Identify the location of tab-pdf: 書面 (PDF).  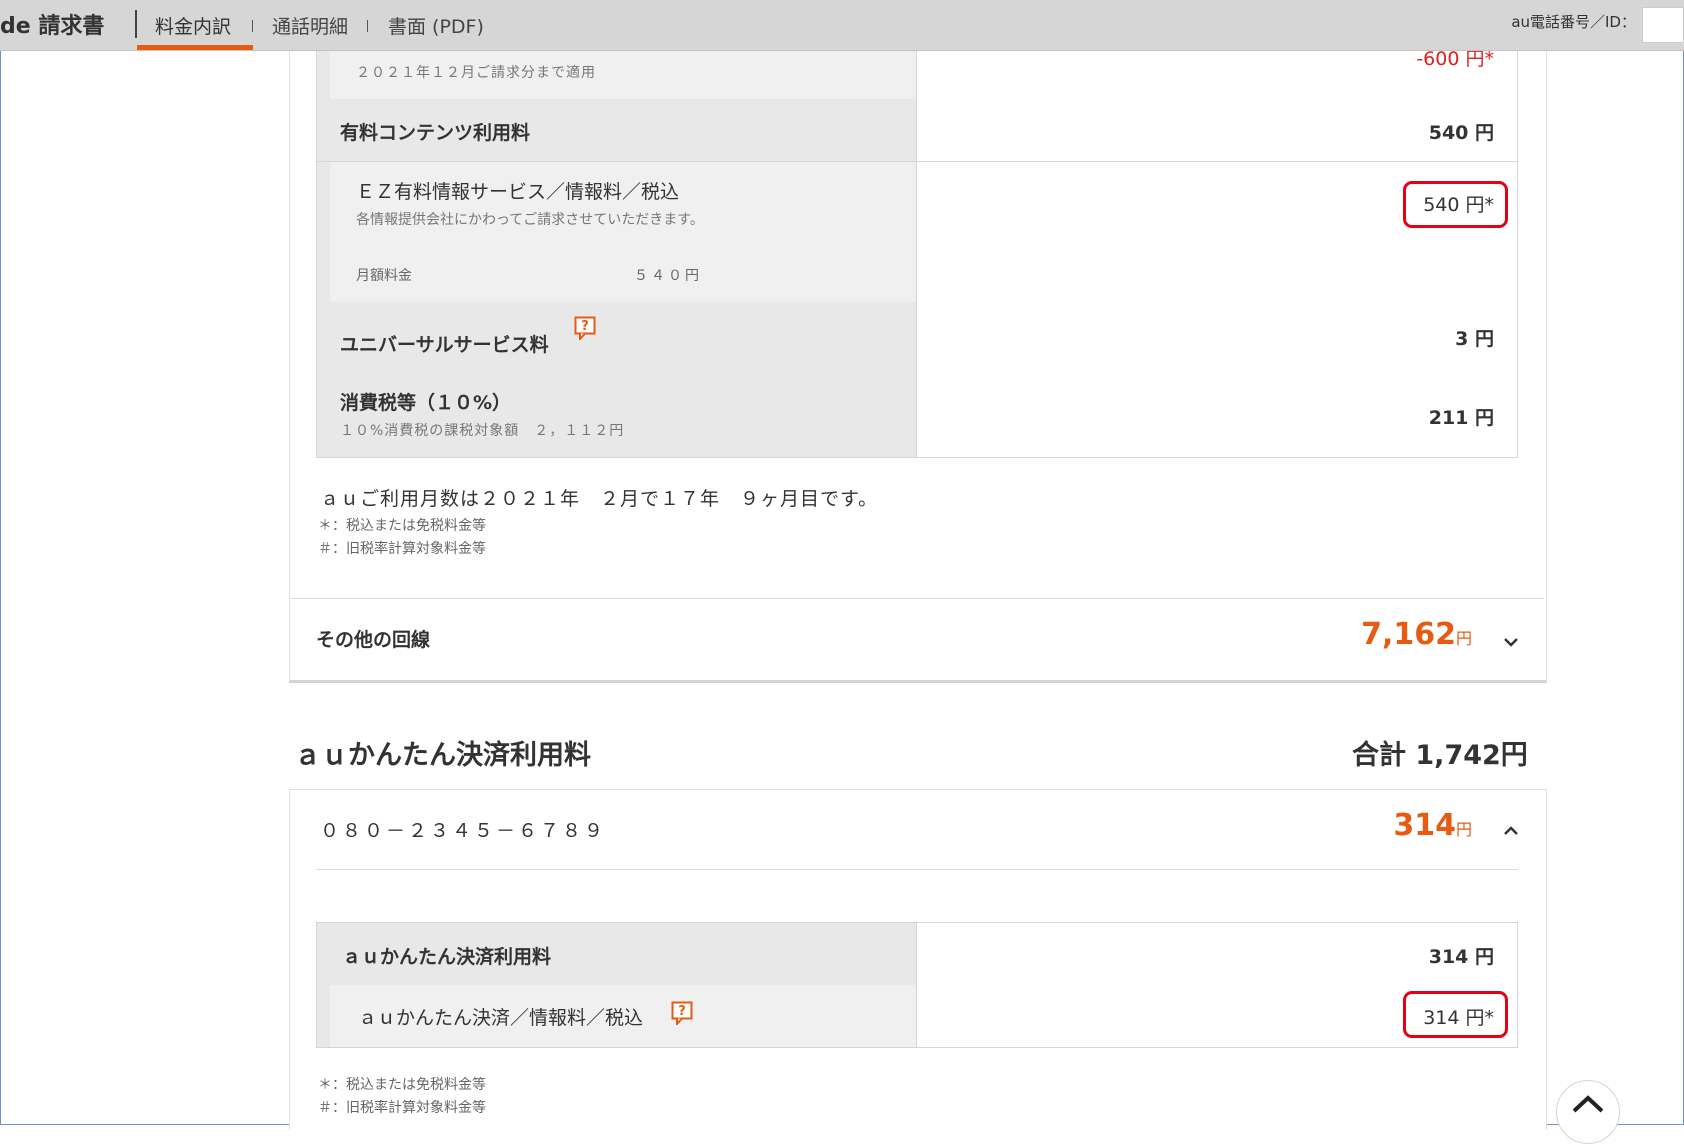
(436, 25).